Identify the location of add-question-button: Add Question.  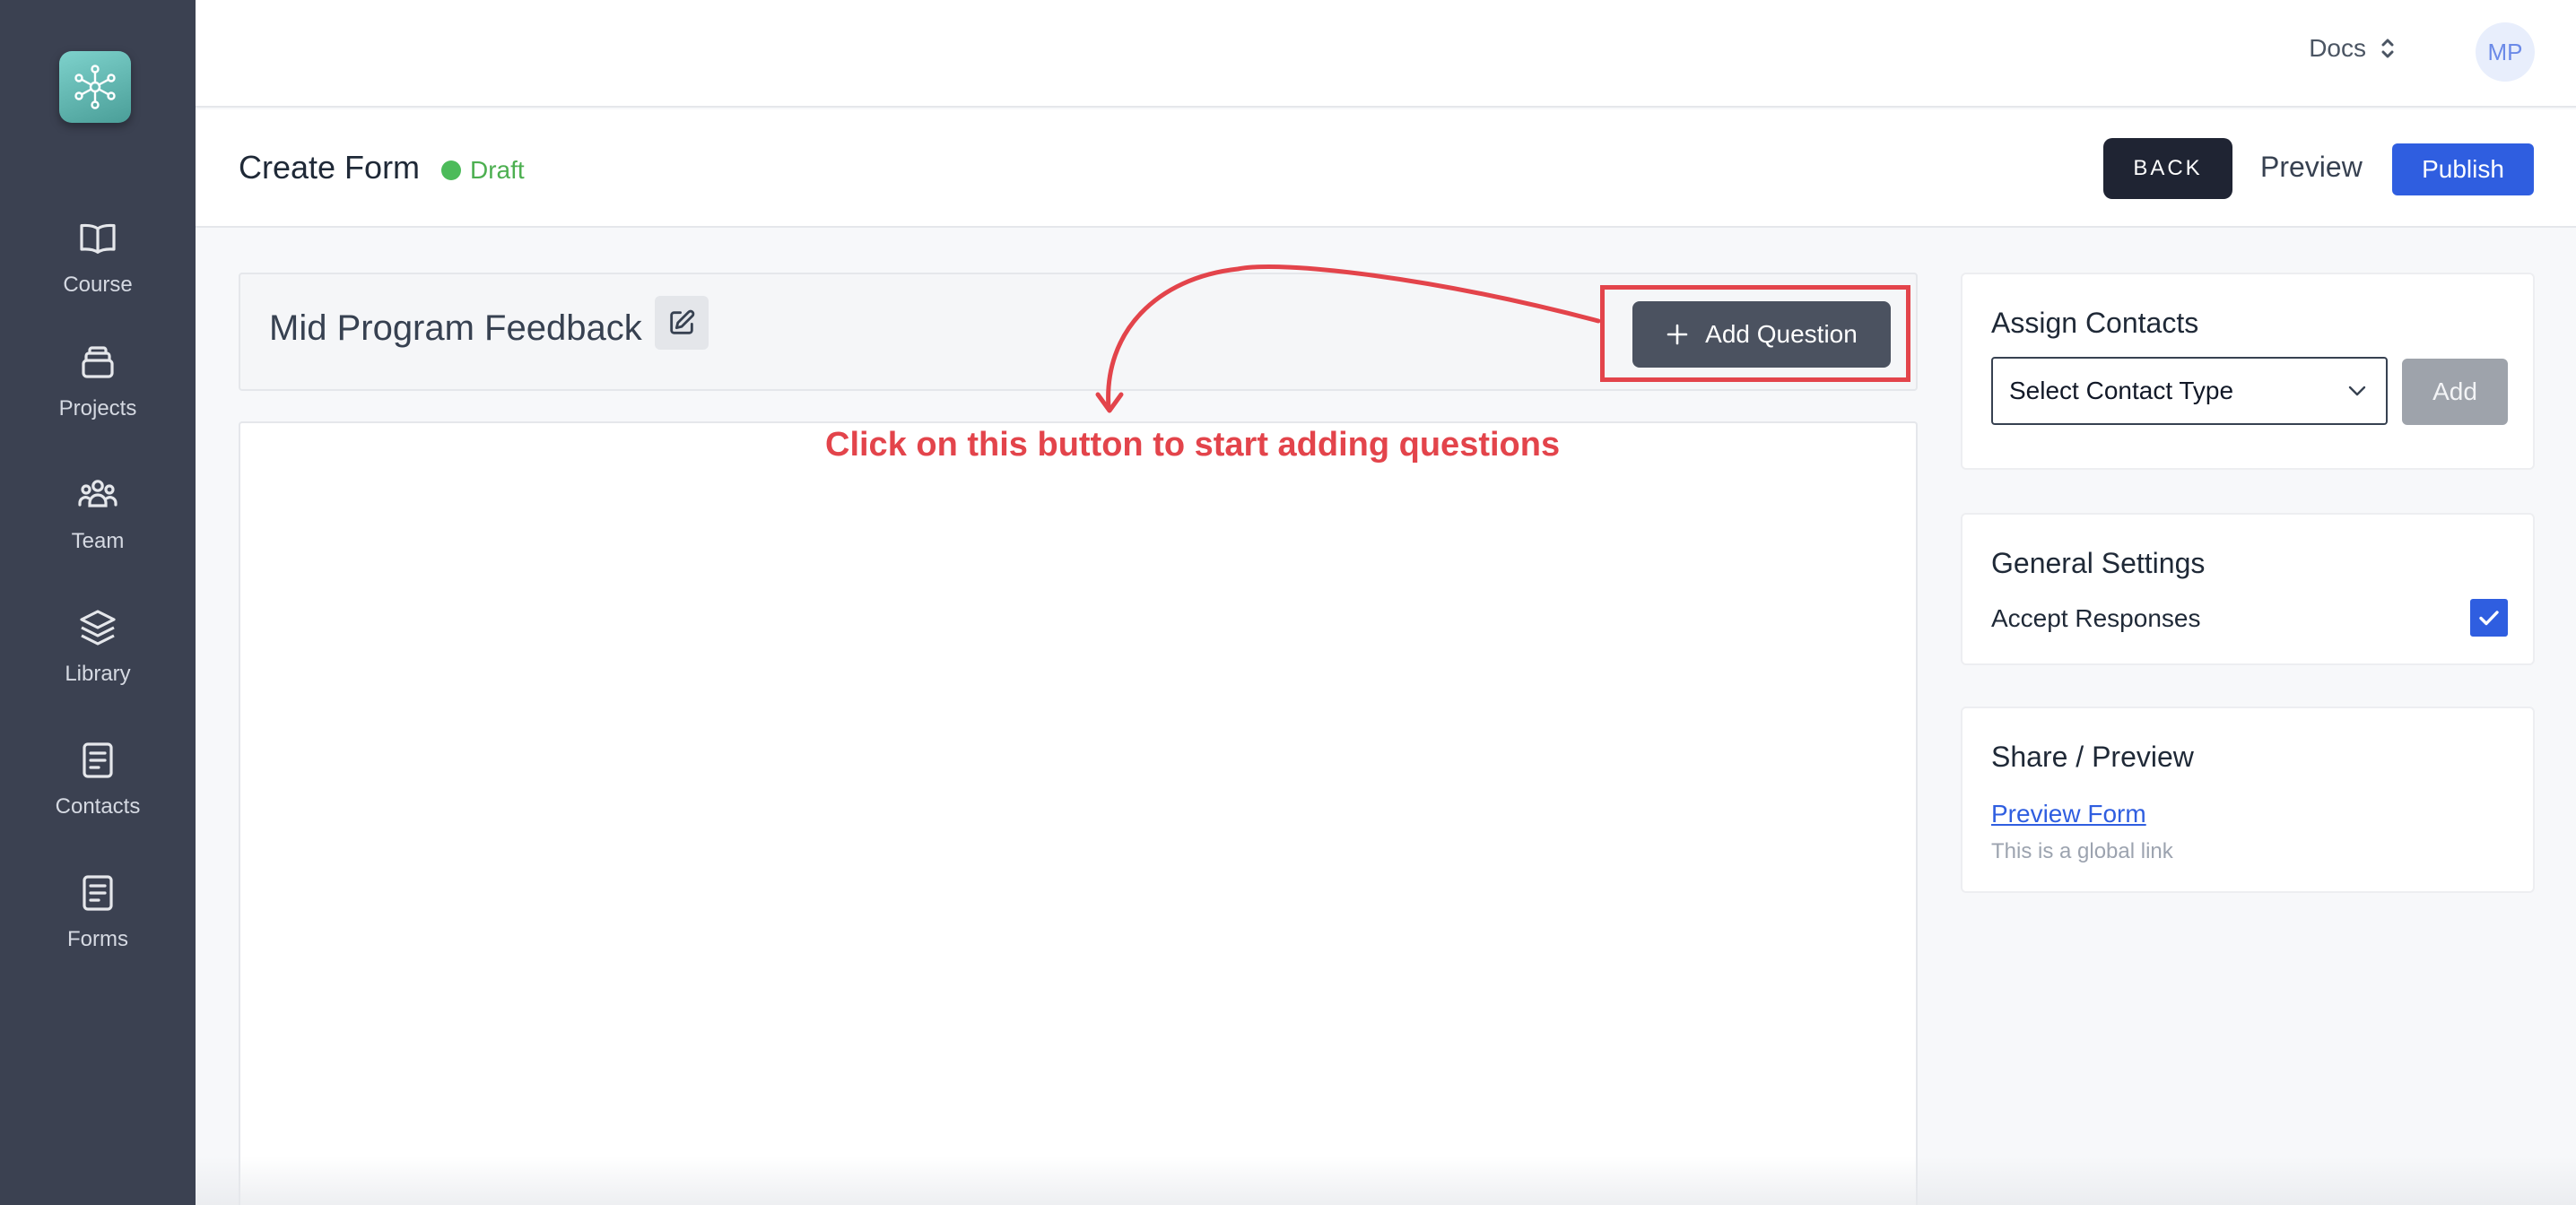
(1761, 334).